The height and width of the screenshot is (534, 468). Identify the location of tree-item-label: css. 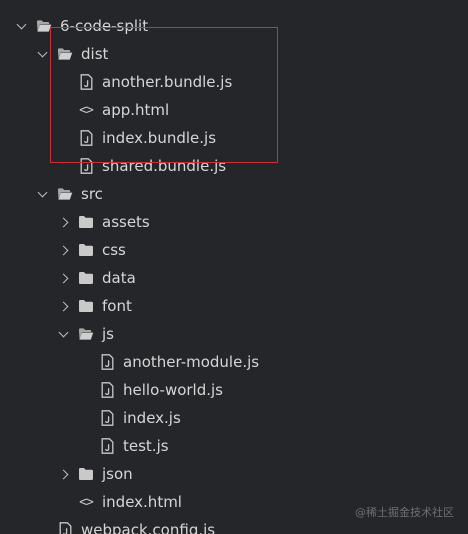
(114, 250).